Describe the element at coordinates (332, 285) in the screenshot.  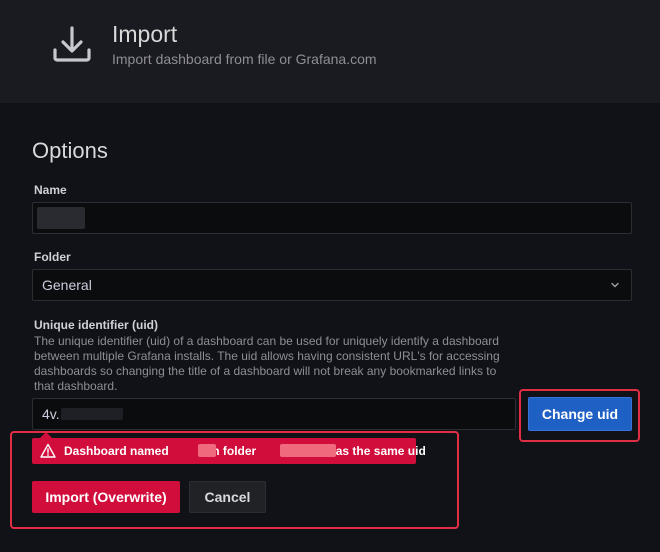
I see `folder-select: General` at that location.